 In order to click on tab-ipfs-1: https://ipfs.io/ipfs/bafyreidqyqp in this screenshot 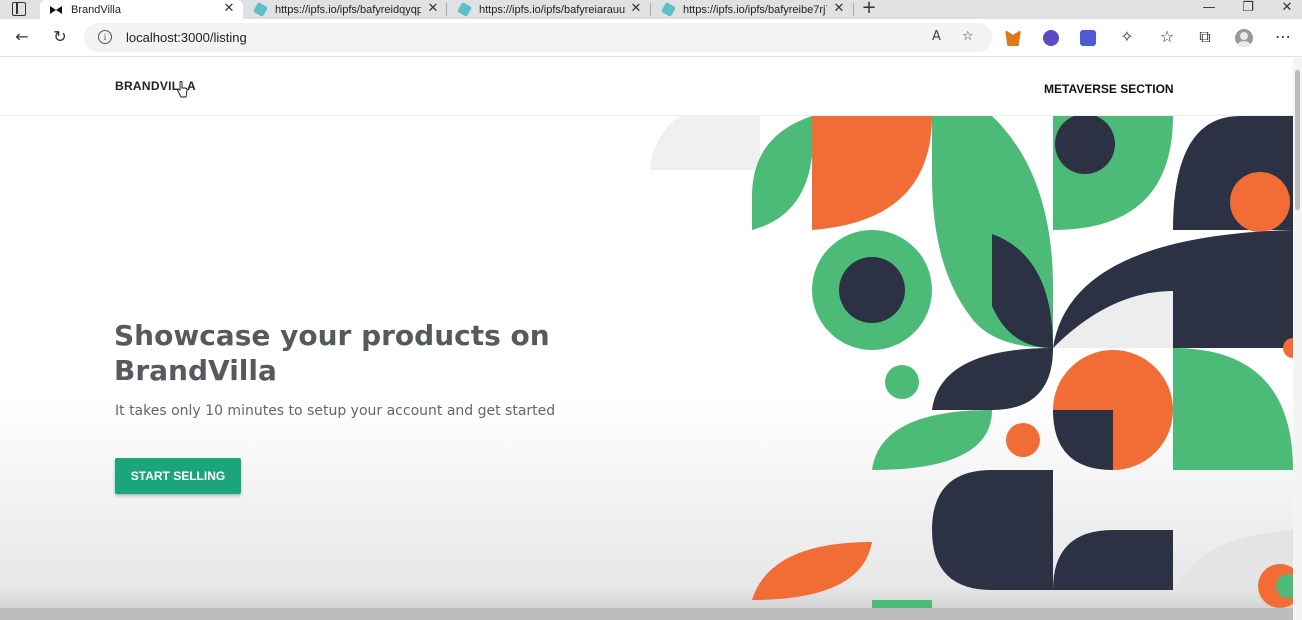, I will do `click(332, 9)`.